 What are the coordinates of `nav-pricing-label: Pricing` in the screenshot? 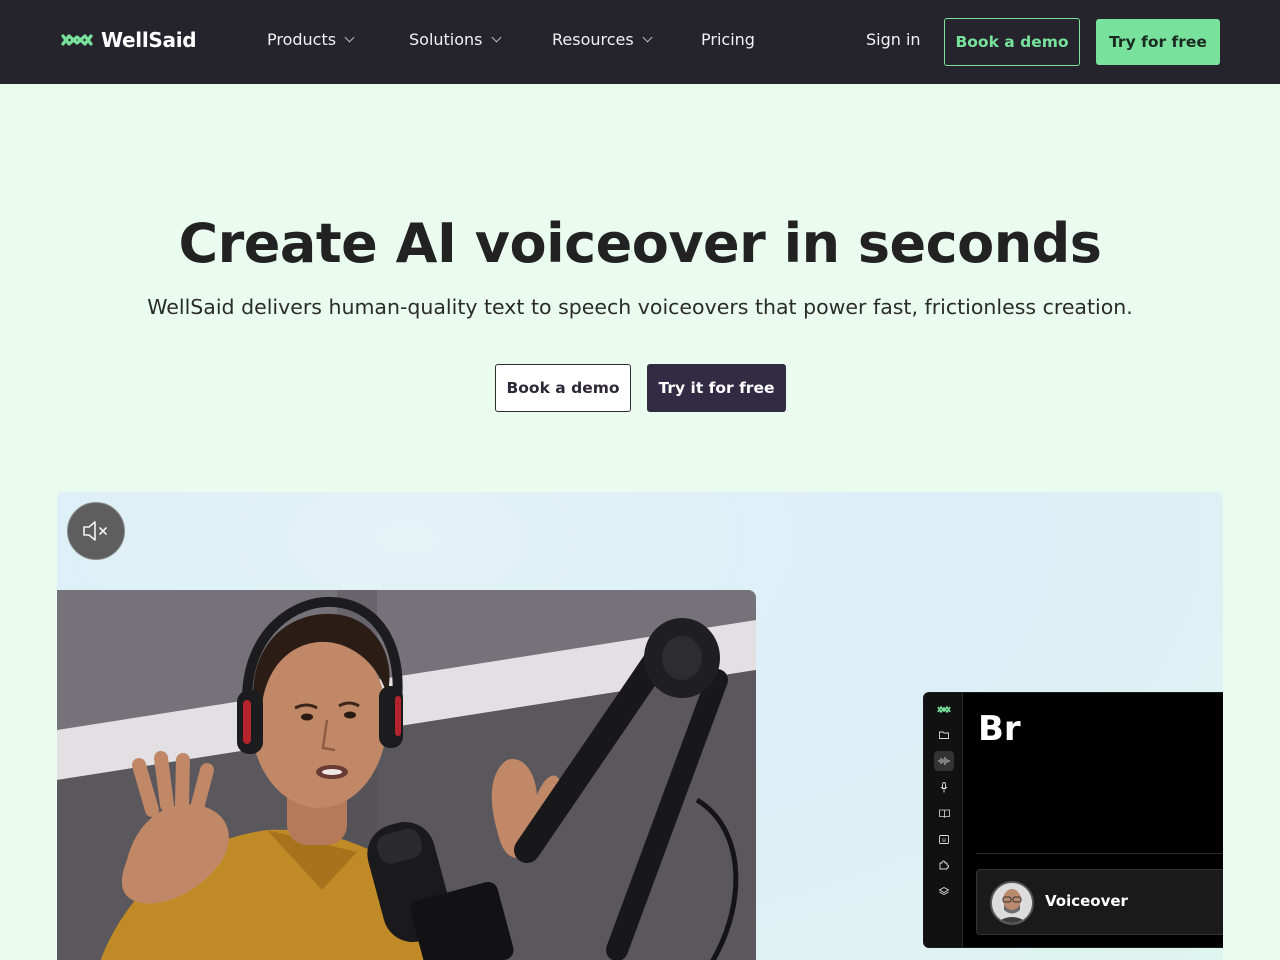 It's located at (728, 39).